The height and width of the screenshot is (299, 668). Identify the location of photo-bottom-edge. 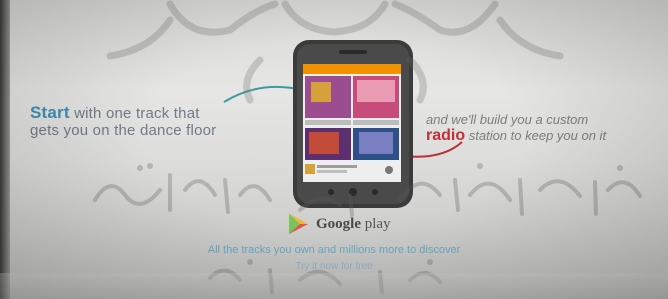
(334, 286).